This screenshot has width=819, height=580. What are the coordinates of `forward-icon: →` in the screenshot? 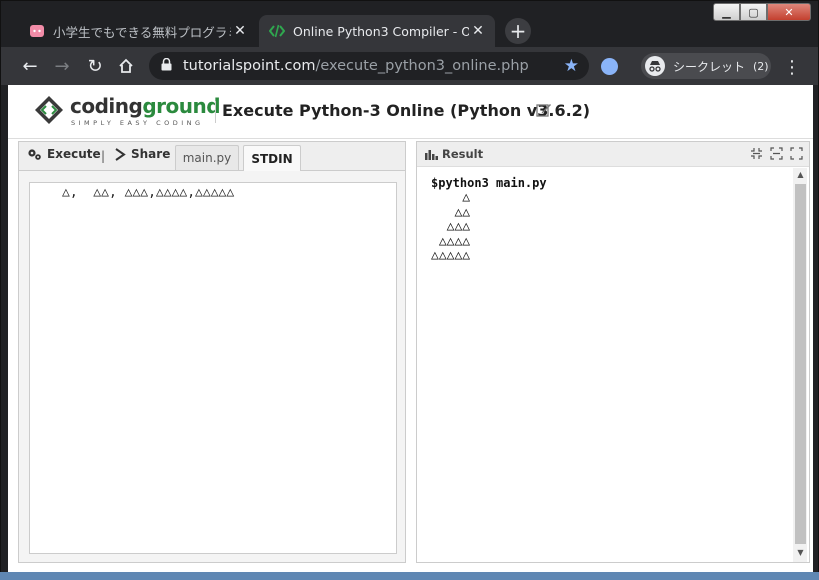 It's located at (62, 66).